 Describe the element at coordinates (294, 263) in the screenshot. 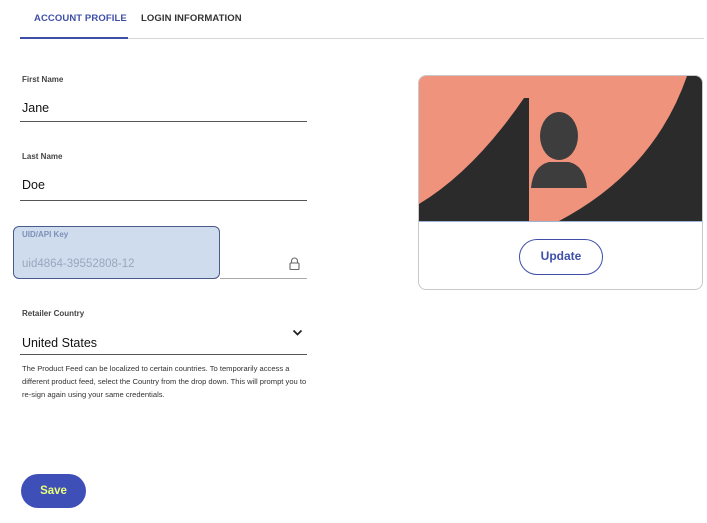

I see `lock-icon` at that location.